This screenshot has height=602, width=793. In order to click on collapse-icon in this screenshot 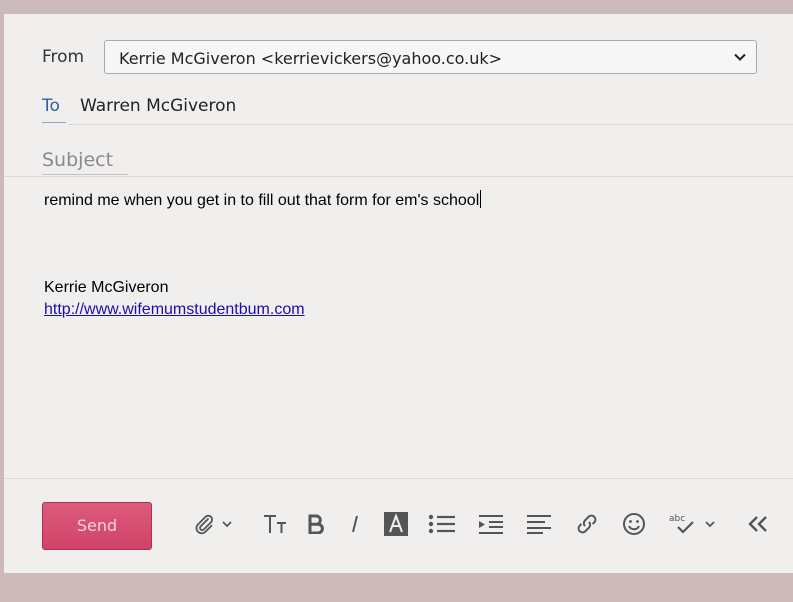, I will do `click(758, 524)`.